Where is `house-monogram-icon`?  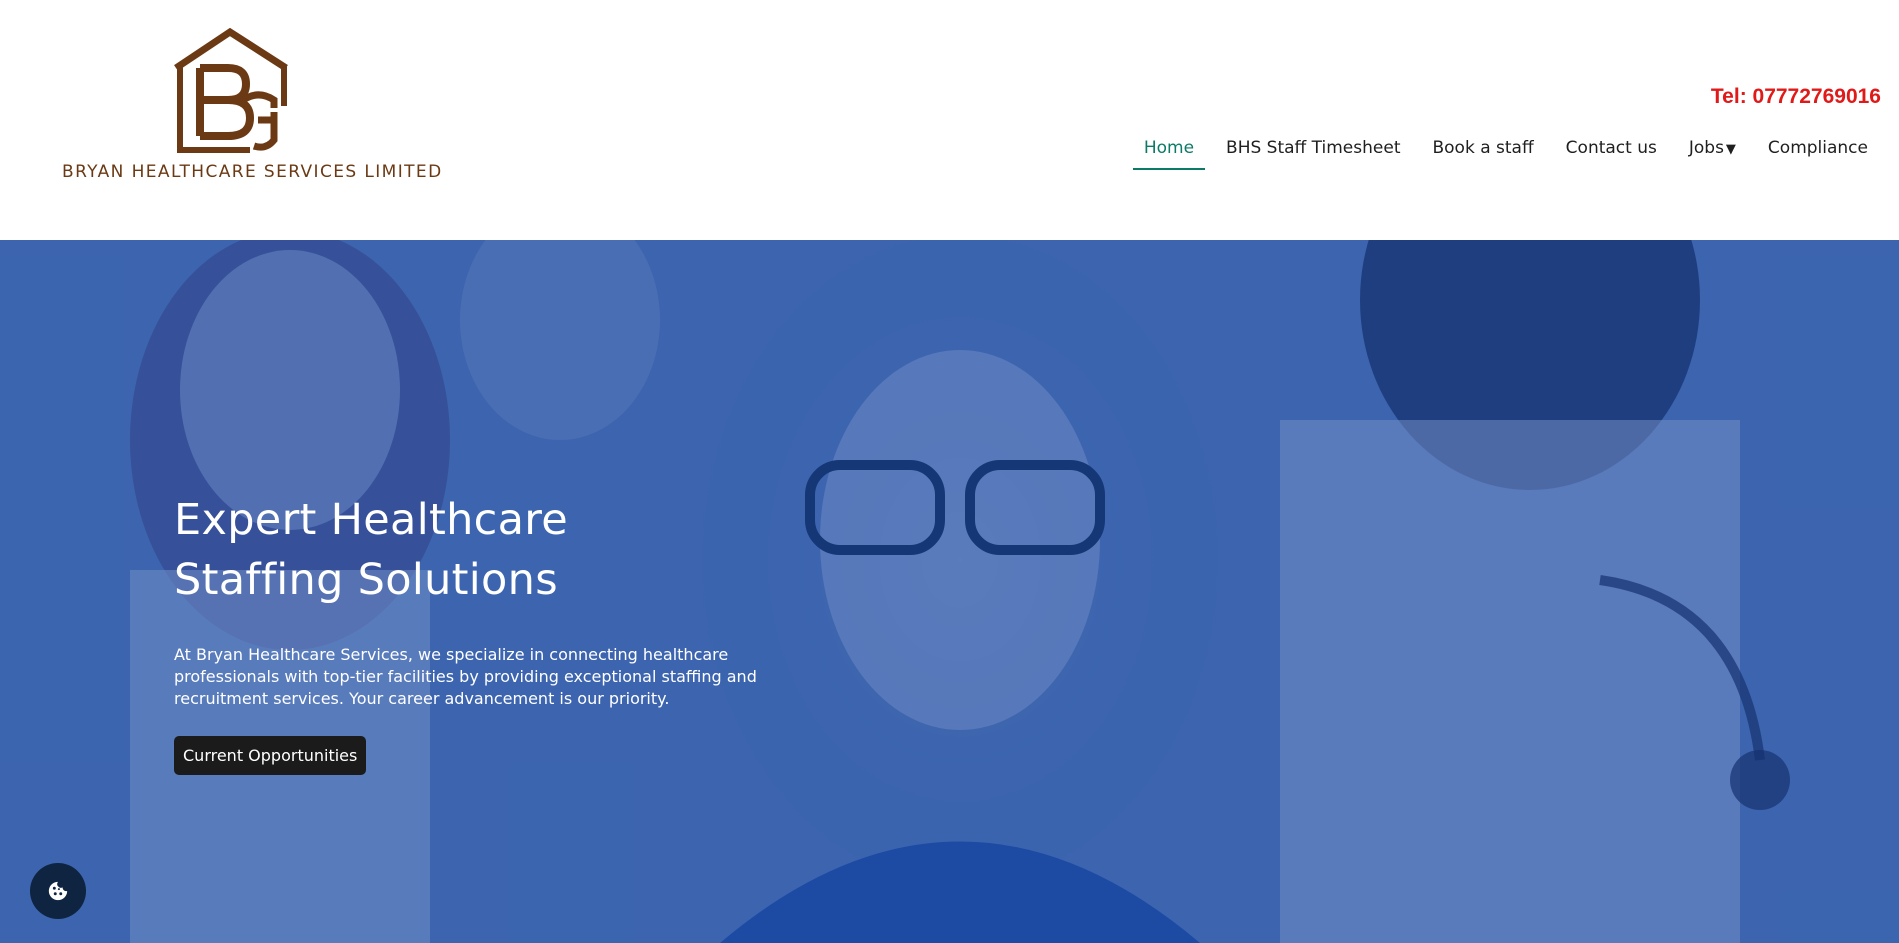 house-monogram-icon is located at coordinates (231, 90).